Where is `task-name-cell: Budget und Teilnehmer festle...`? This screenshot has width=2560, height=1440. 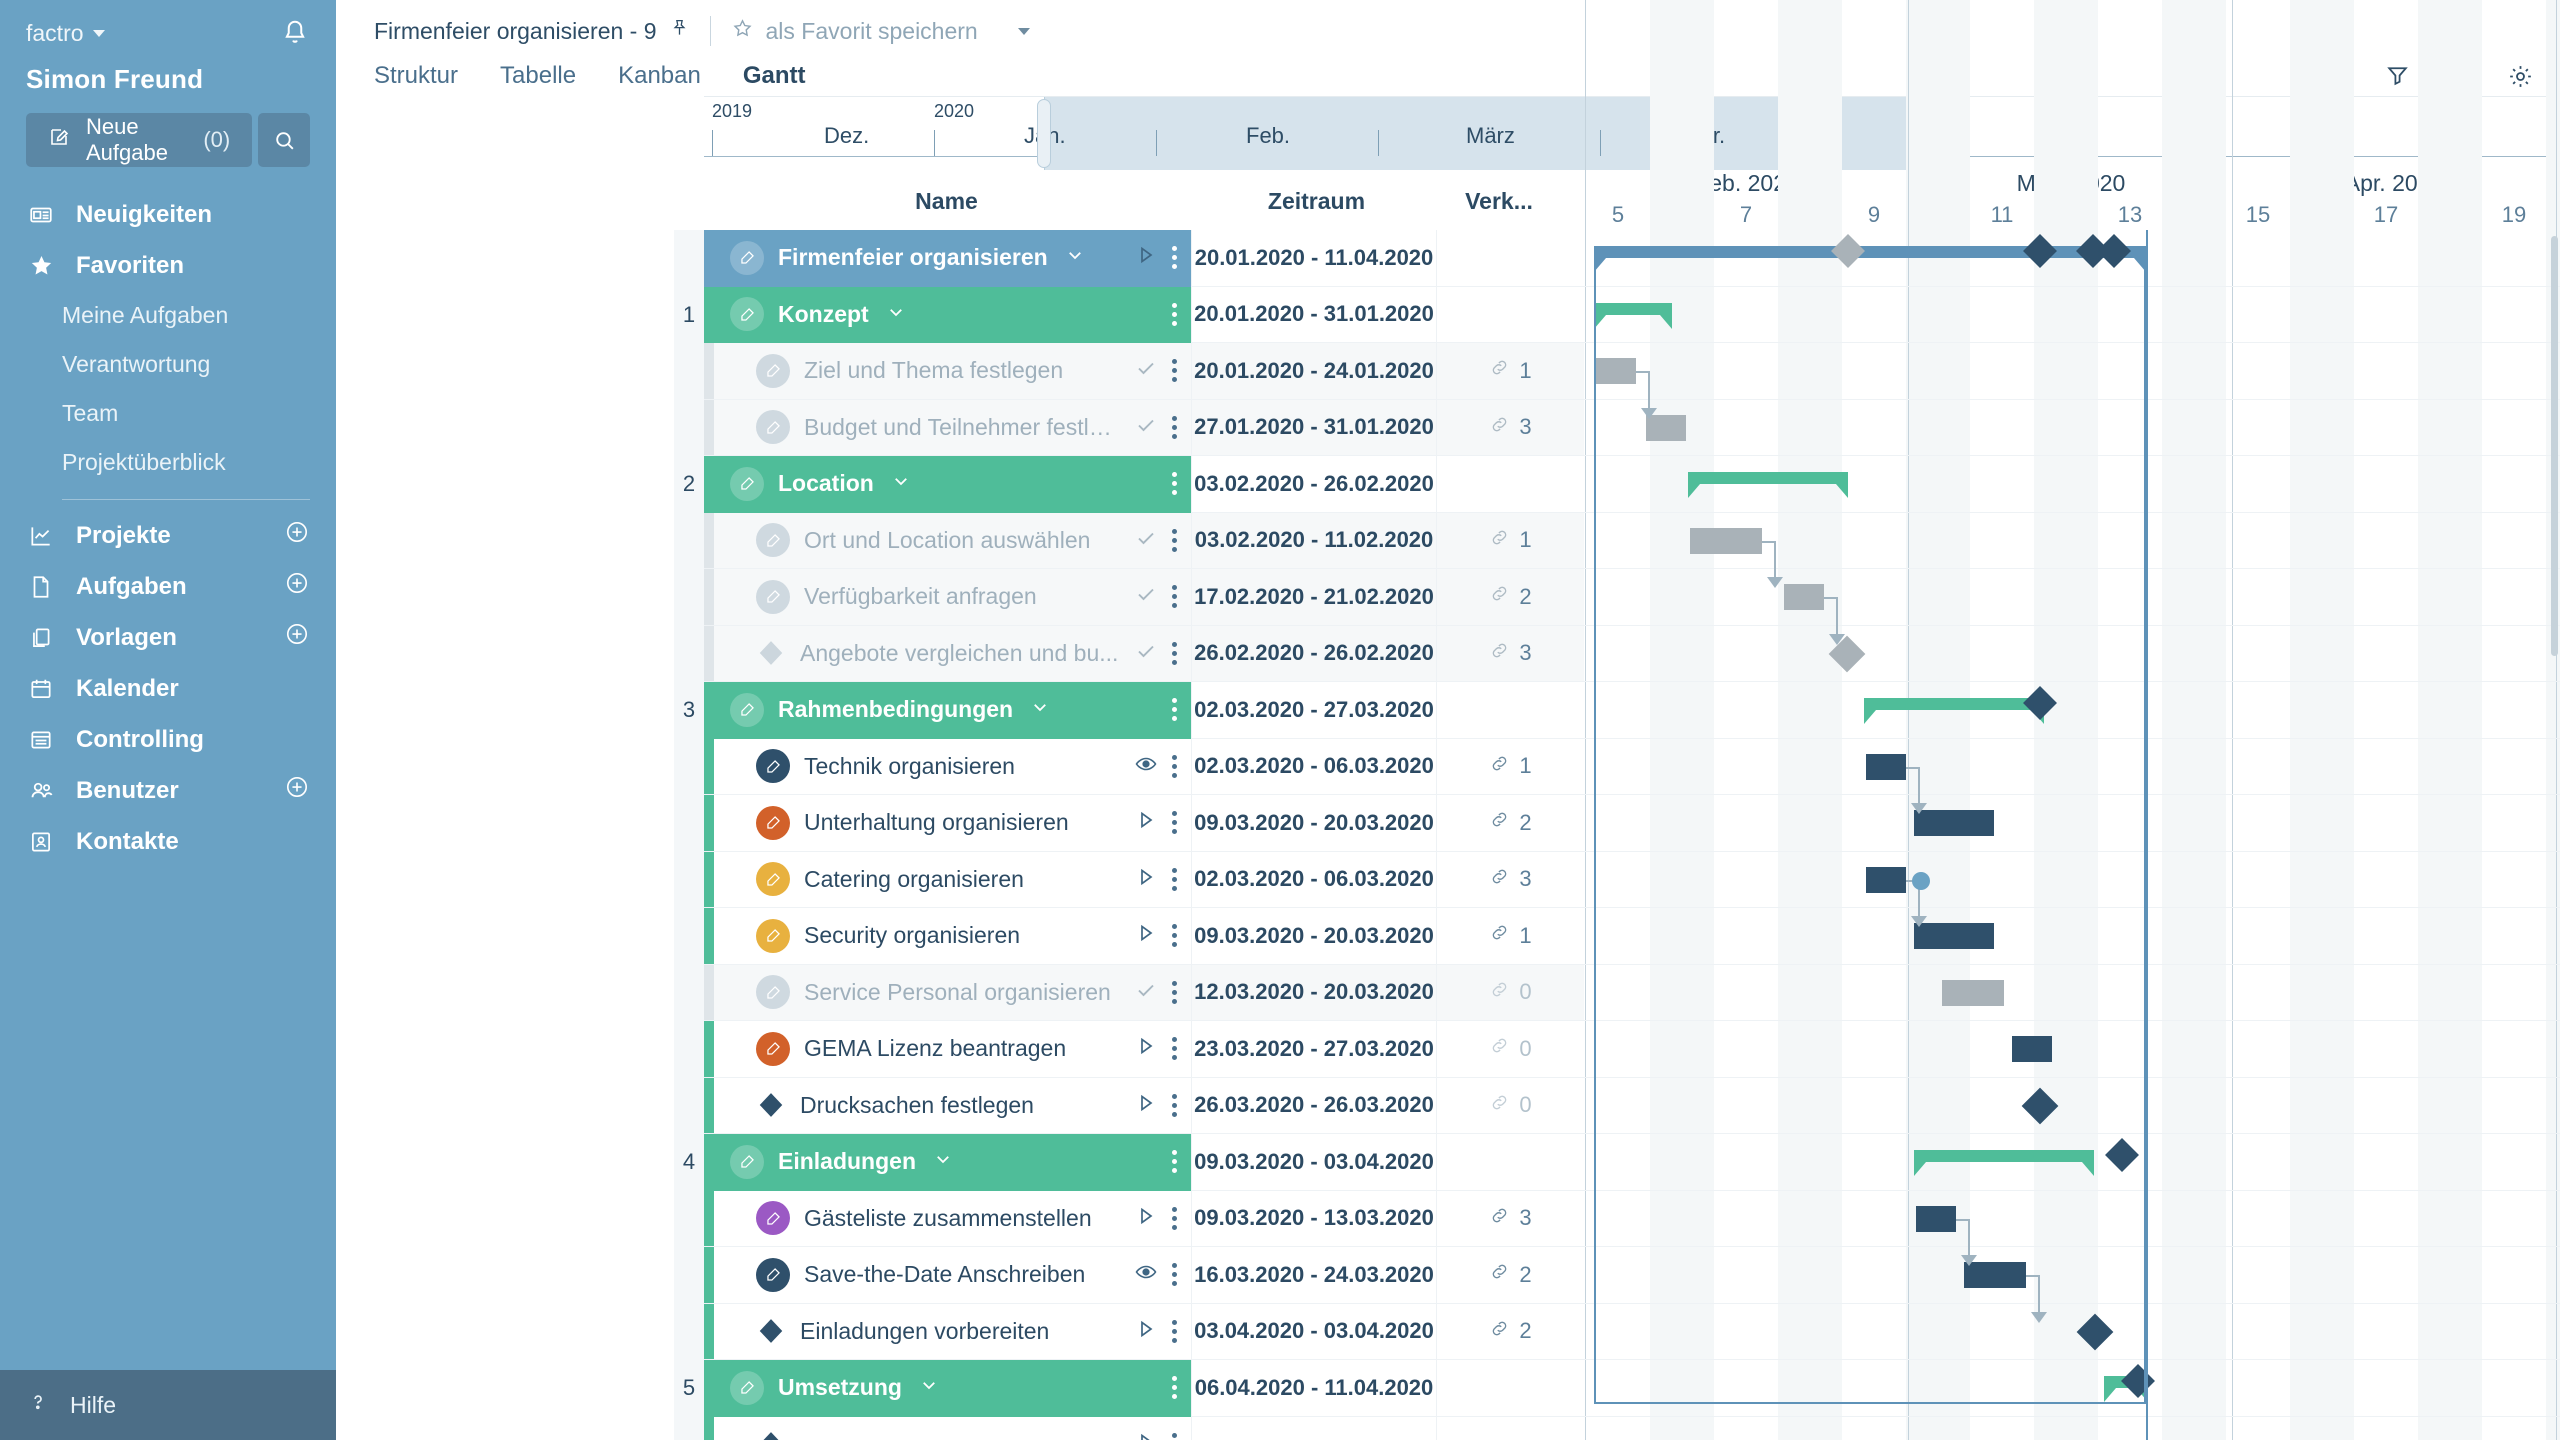
task-name-cell: Budget und Teilnehmer festle... is located at coordinates (947, 427).